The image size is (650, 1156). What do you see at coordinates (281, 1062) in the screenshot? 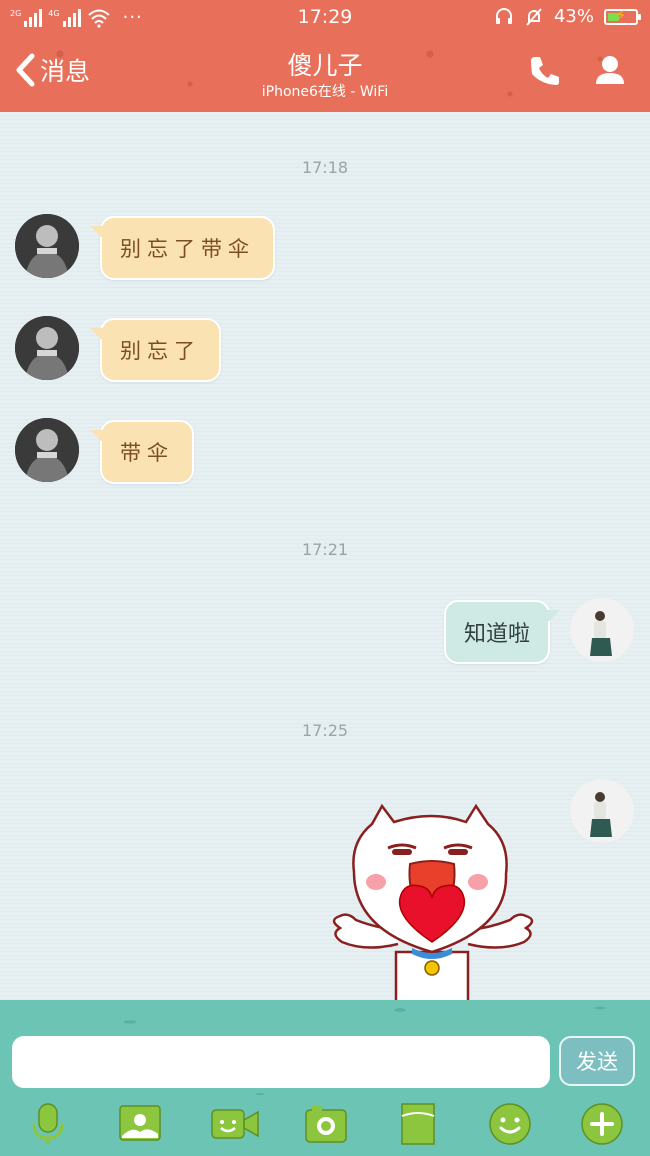
I see `message-input` at bounding box center [281, 1062].